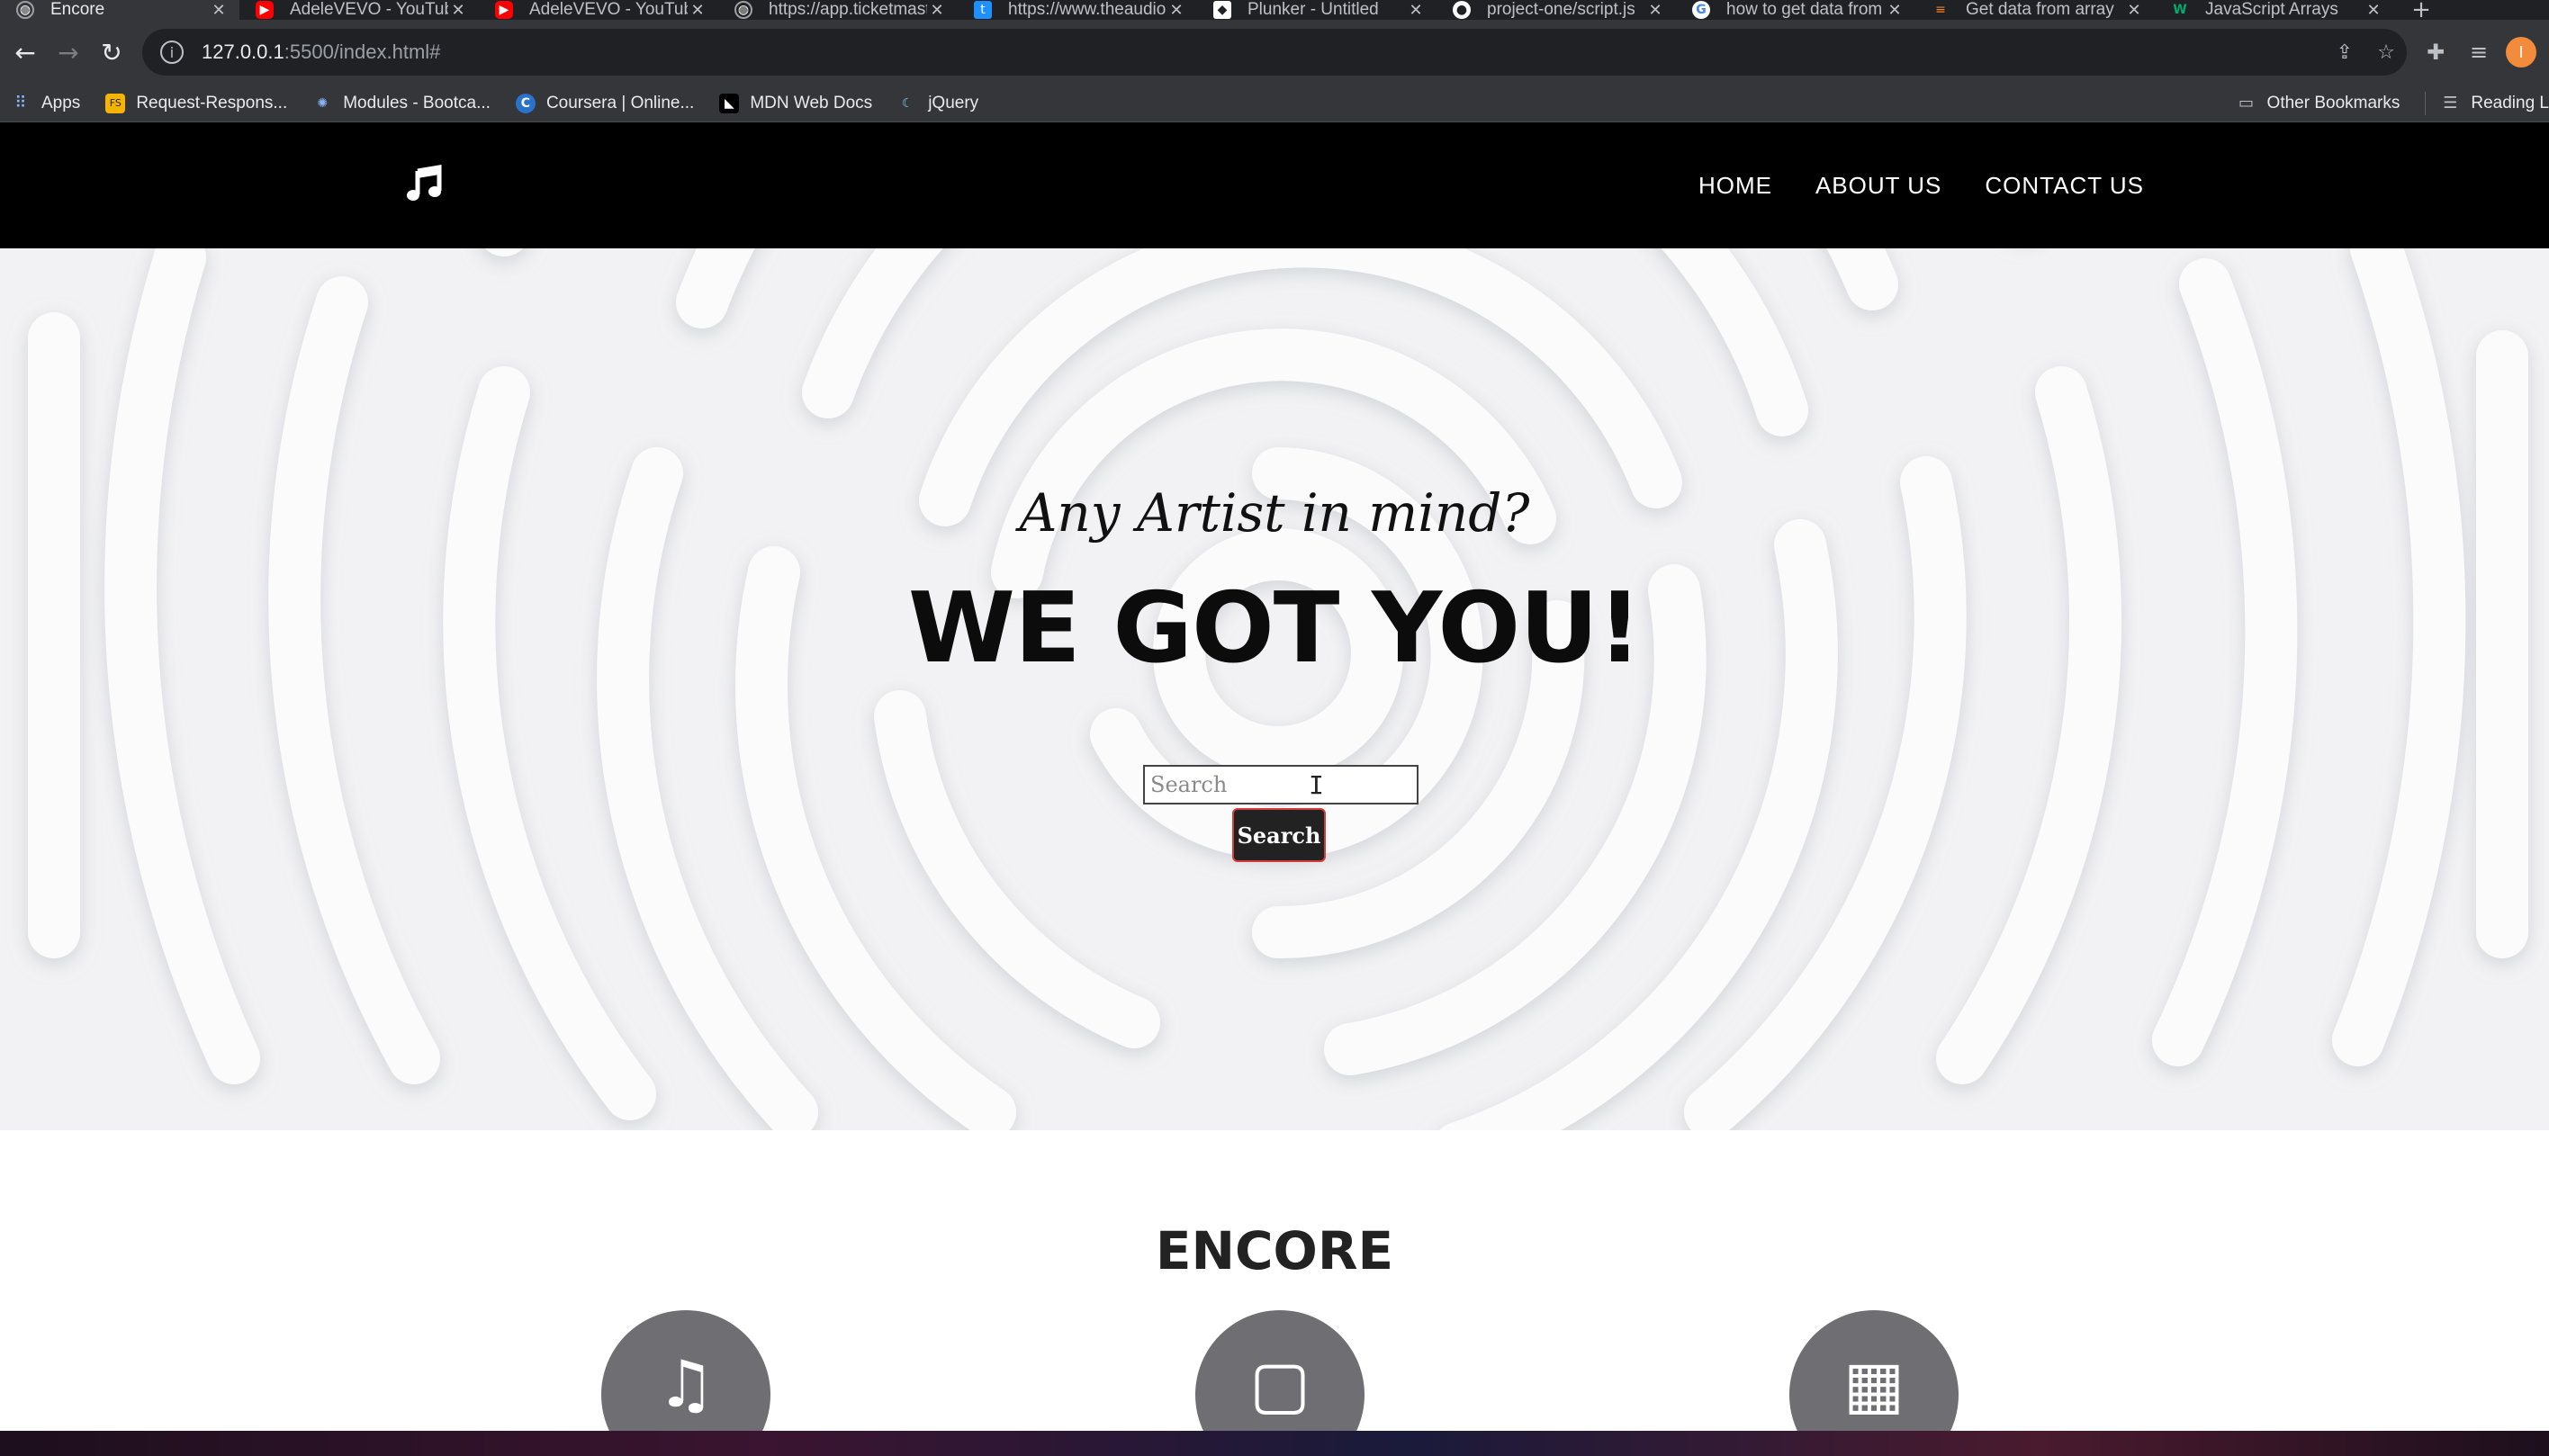 This screenshot has width=2549, height=1456. What do you see at coordinates (2426, 103) in the screenshot?
I see `divider` at bounding box center [2426, 103].